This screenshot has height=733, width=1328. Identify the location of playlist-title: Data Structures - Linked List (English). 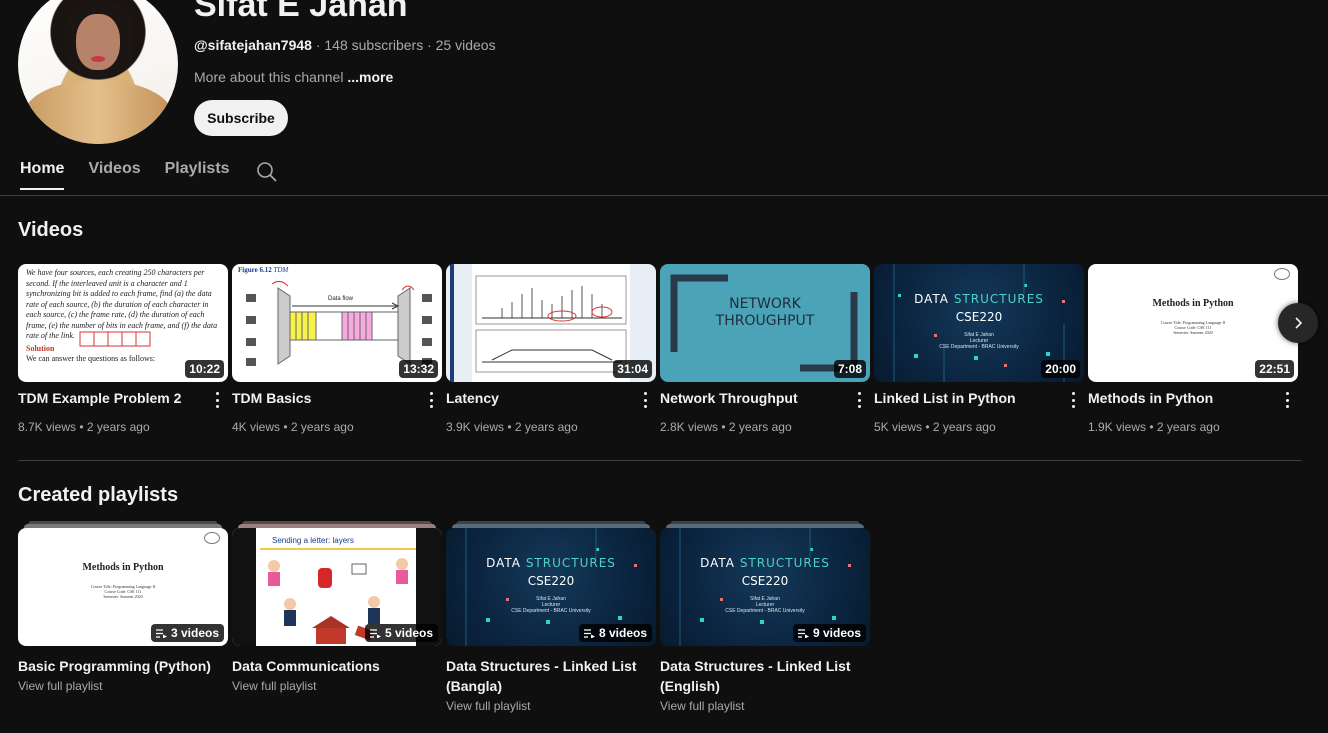
(765, 676).